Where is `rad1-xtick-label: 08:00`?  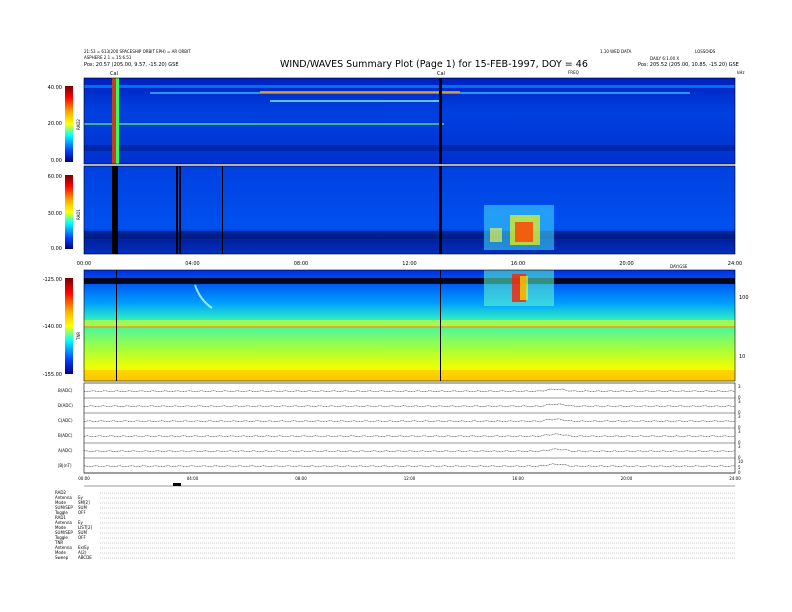
rad1-xtick-label: 08:00 is located at coordinates (301, 264).